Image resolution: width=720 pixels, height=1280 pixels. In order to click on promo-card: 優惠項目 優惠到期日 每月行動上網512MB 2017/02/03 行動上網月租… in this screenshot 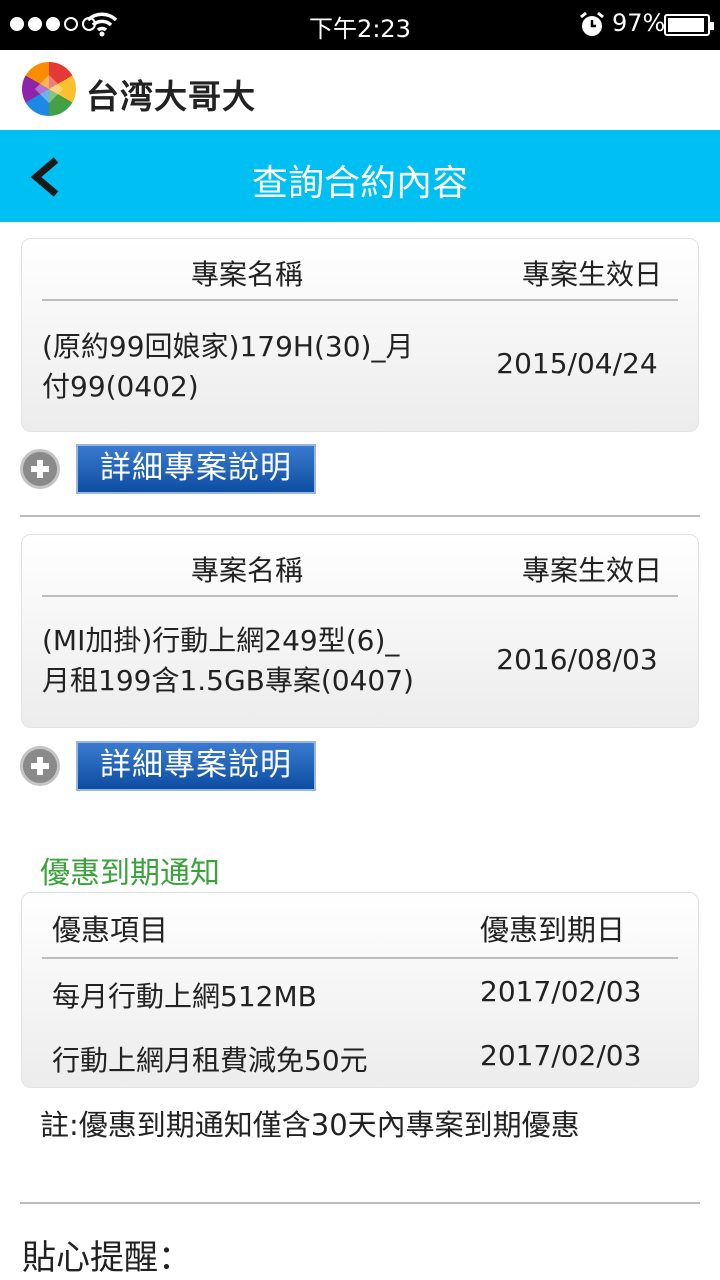, I will do `click(360, 990)`.